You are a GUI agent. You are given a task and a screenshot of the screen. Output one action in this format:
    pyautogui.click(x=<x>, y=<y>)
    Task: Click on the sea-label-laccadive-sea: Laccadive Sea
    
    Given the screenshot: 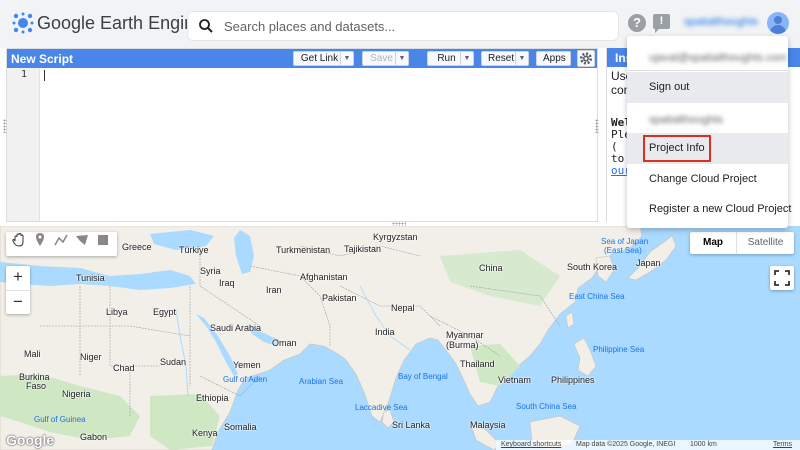 What is the action you would take?
    pyautogui.click(x=381, y=407)
    